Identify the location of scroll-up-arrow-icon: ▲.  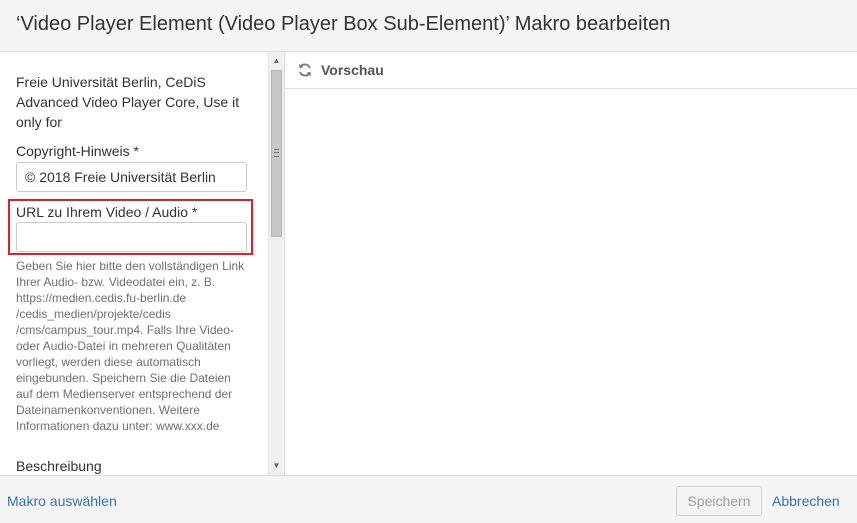
(276, 61).